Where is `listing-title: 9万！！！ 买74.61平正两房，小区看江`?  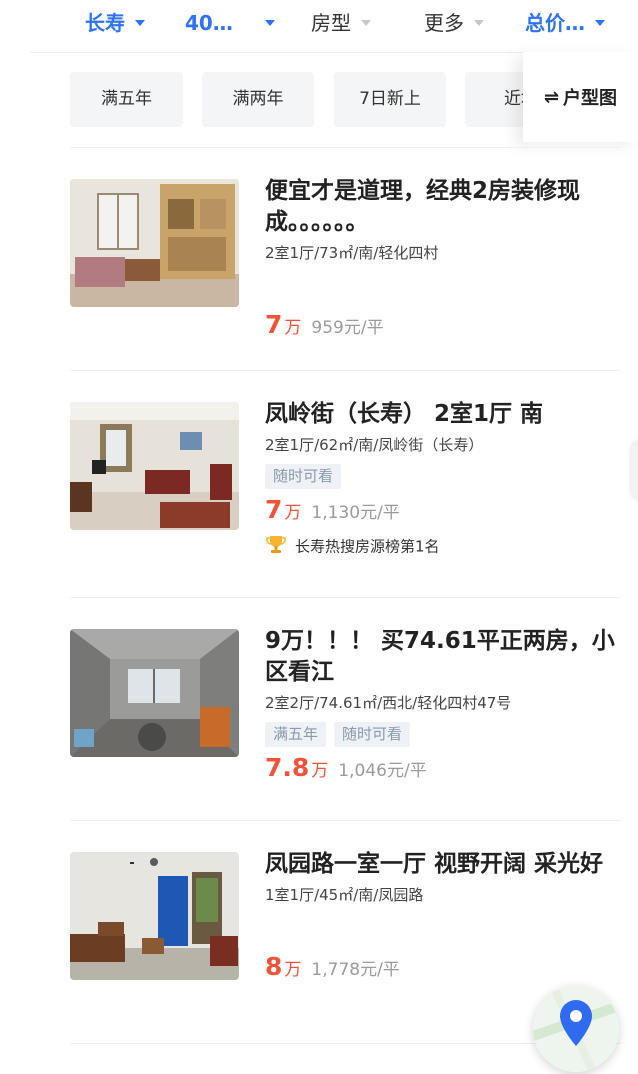 listing-title: 9万！！！ 买74.61平正两房，小区看江 is located at coordinates (440, 656).